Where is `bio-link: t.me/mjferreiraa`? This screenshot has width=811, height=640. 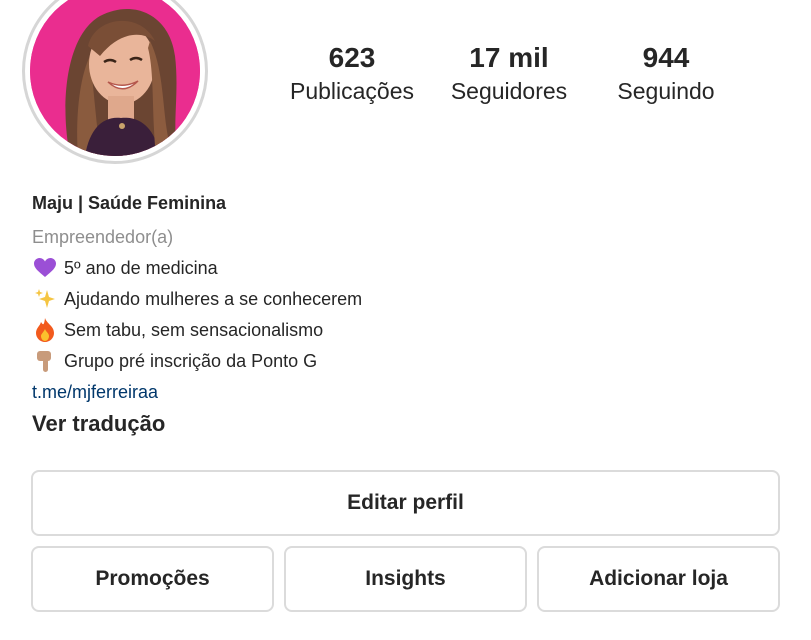 bio-link: t.me/mjferreiraa is located at coordinates (412, 392).